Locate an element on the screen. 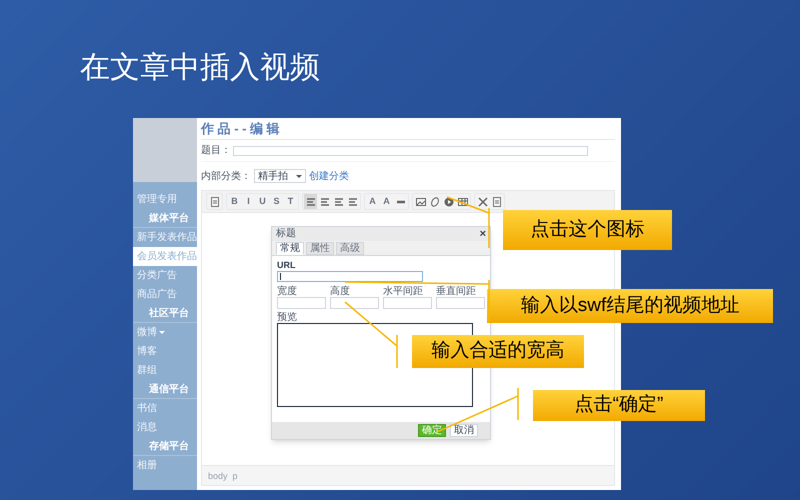 Image resolution: width=800 pixels, height=500 pixels. callout-label: 输入合适的宽高 is located at coordinates (498, 351).